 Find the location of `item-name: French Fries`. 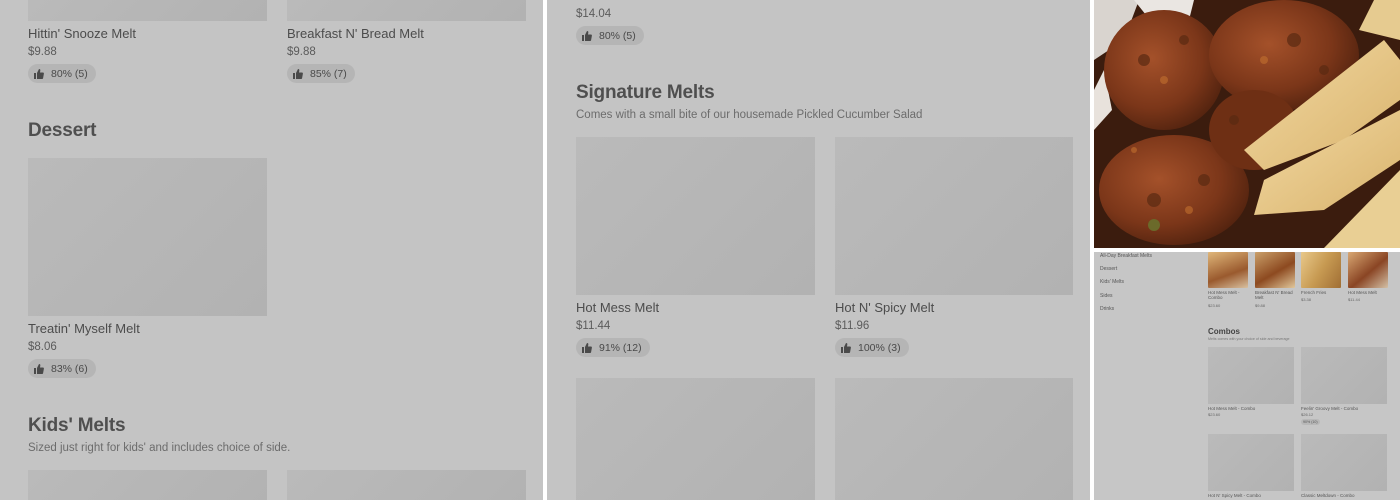

item-name: French Fries is located at coordinates (1321, 292).